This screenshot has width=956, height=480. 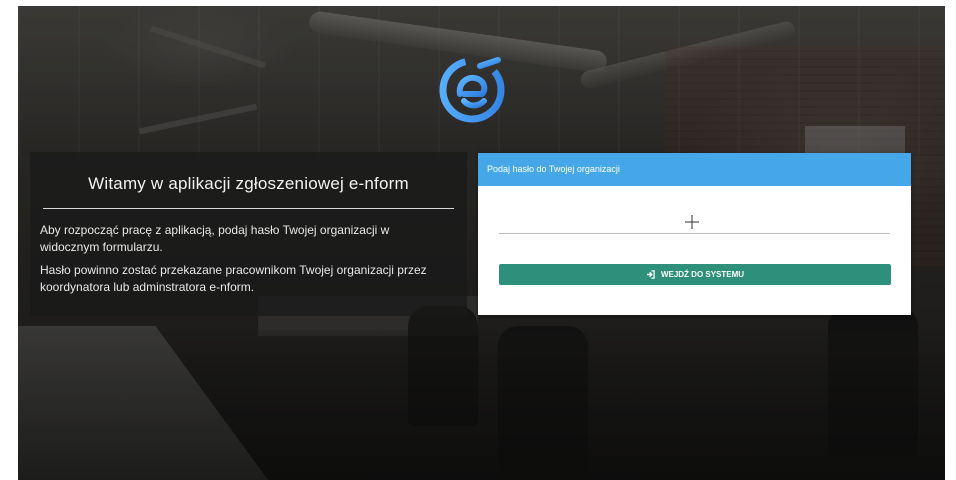 What do you see at coordinates (650, 274) in the screenshot?
I see `sign-in-icon` at bounding box center [650, 274].